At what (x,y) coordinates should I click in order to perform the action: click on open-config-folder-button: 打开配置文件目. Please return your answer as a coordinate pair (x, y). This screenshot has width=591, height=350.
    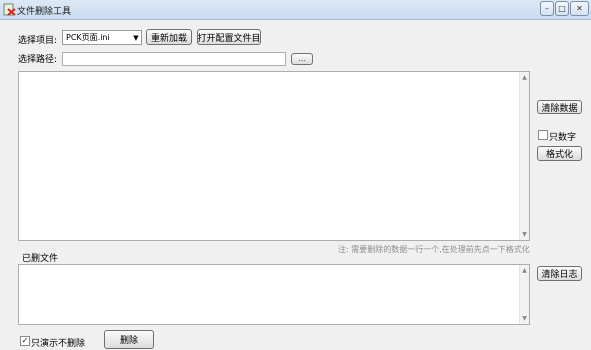
    Looking at the image, I should click on (229, 37).